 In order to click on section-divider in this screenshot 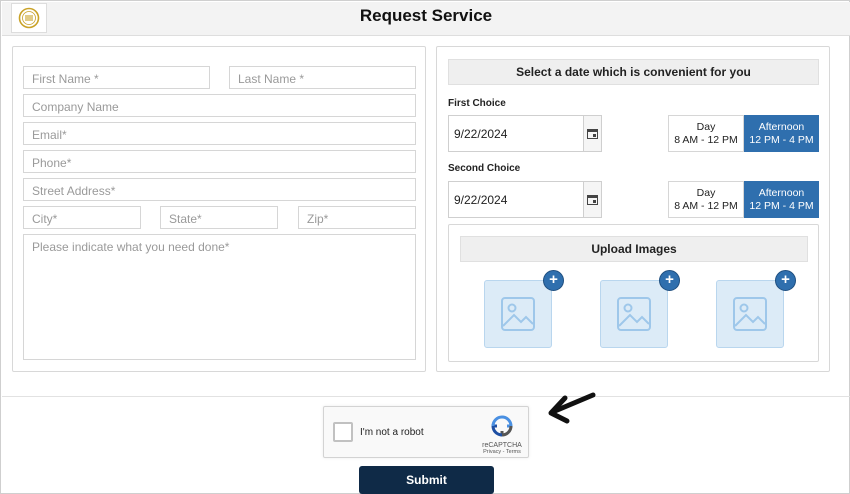, I will do `click(426, 396)`.